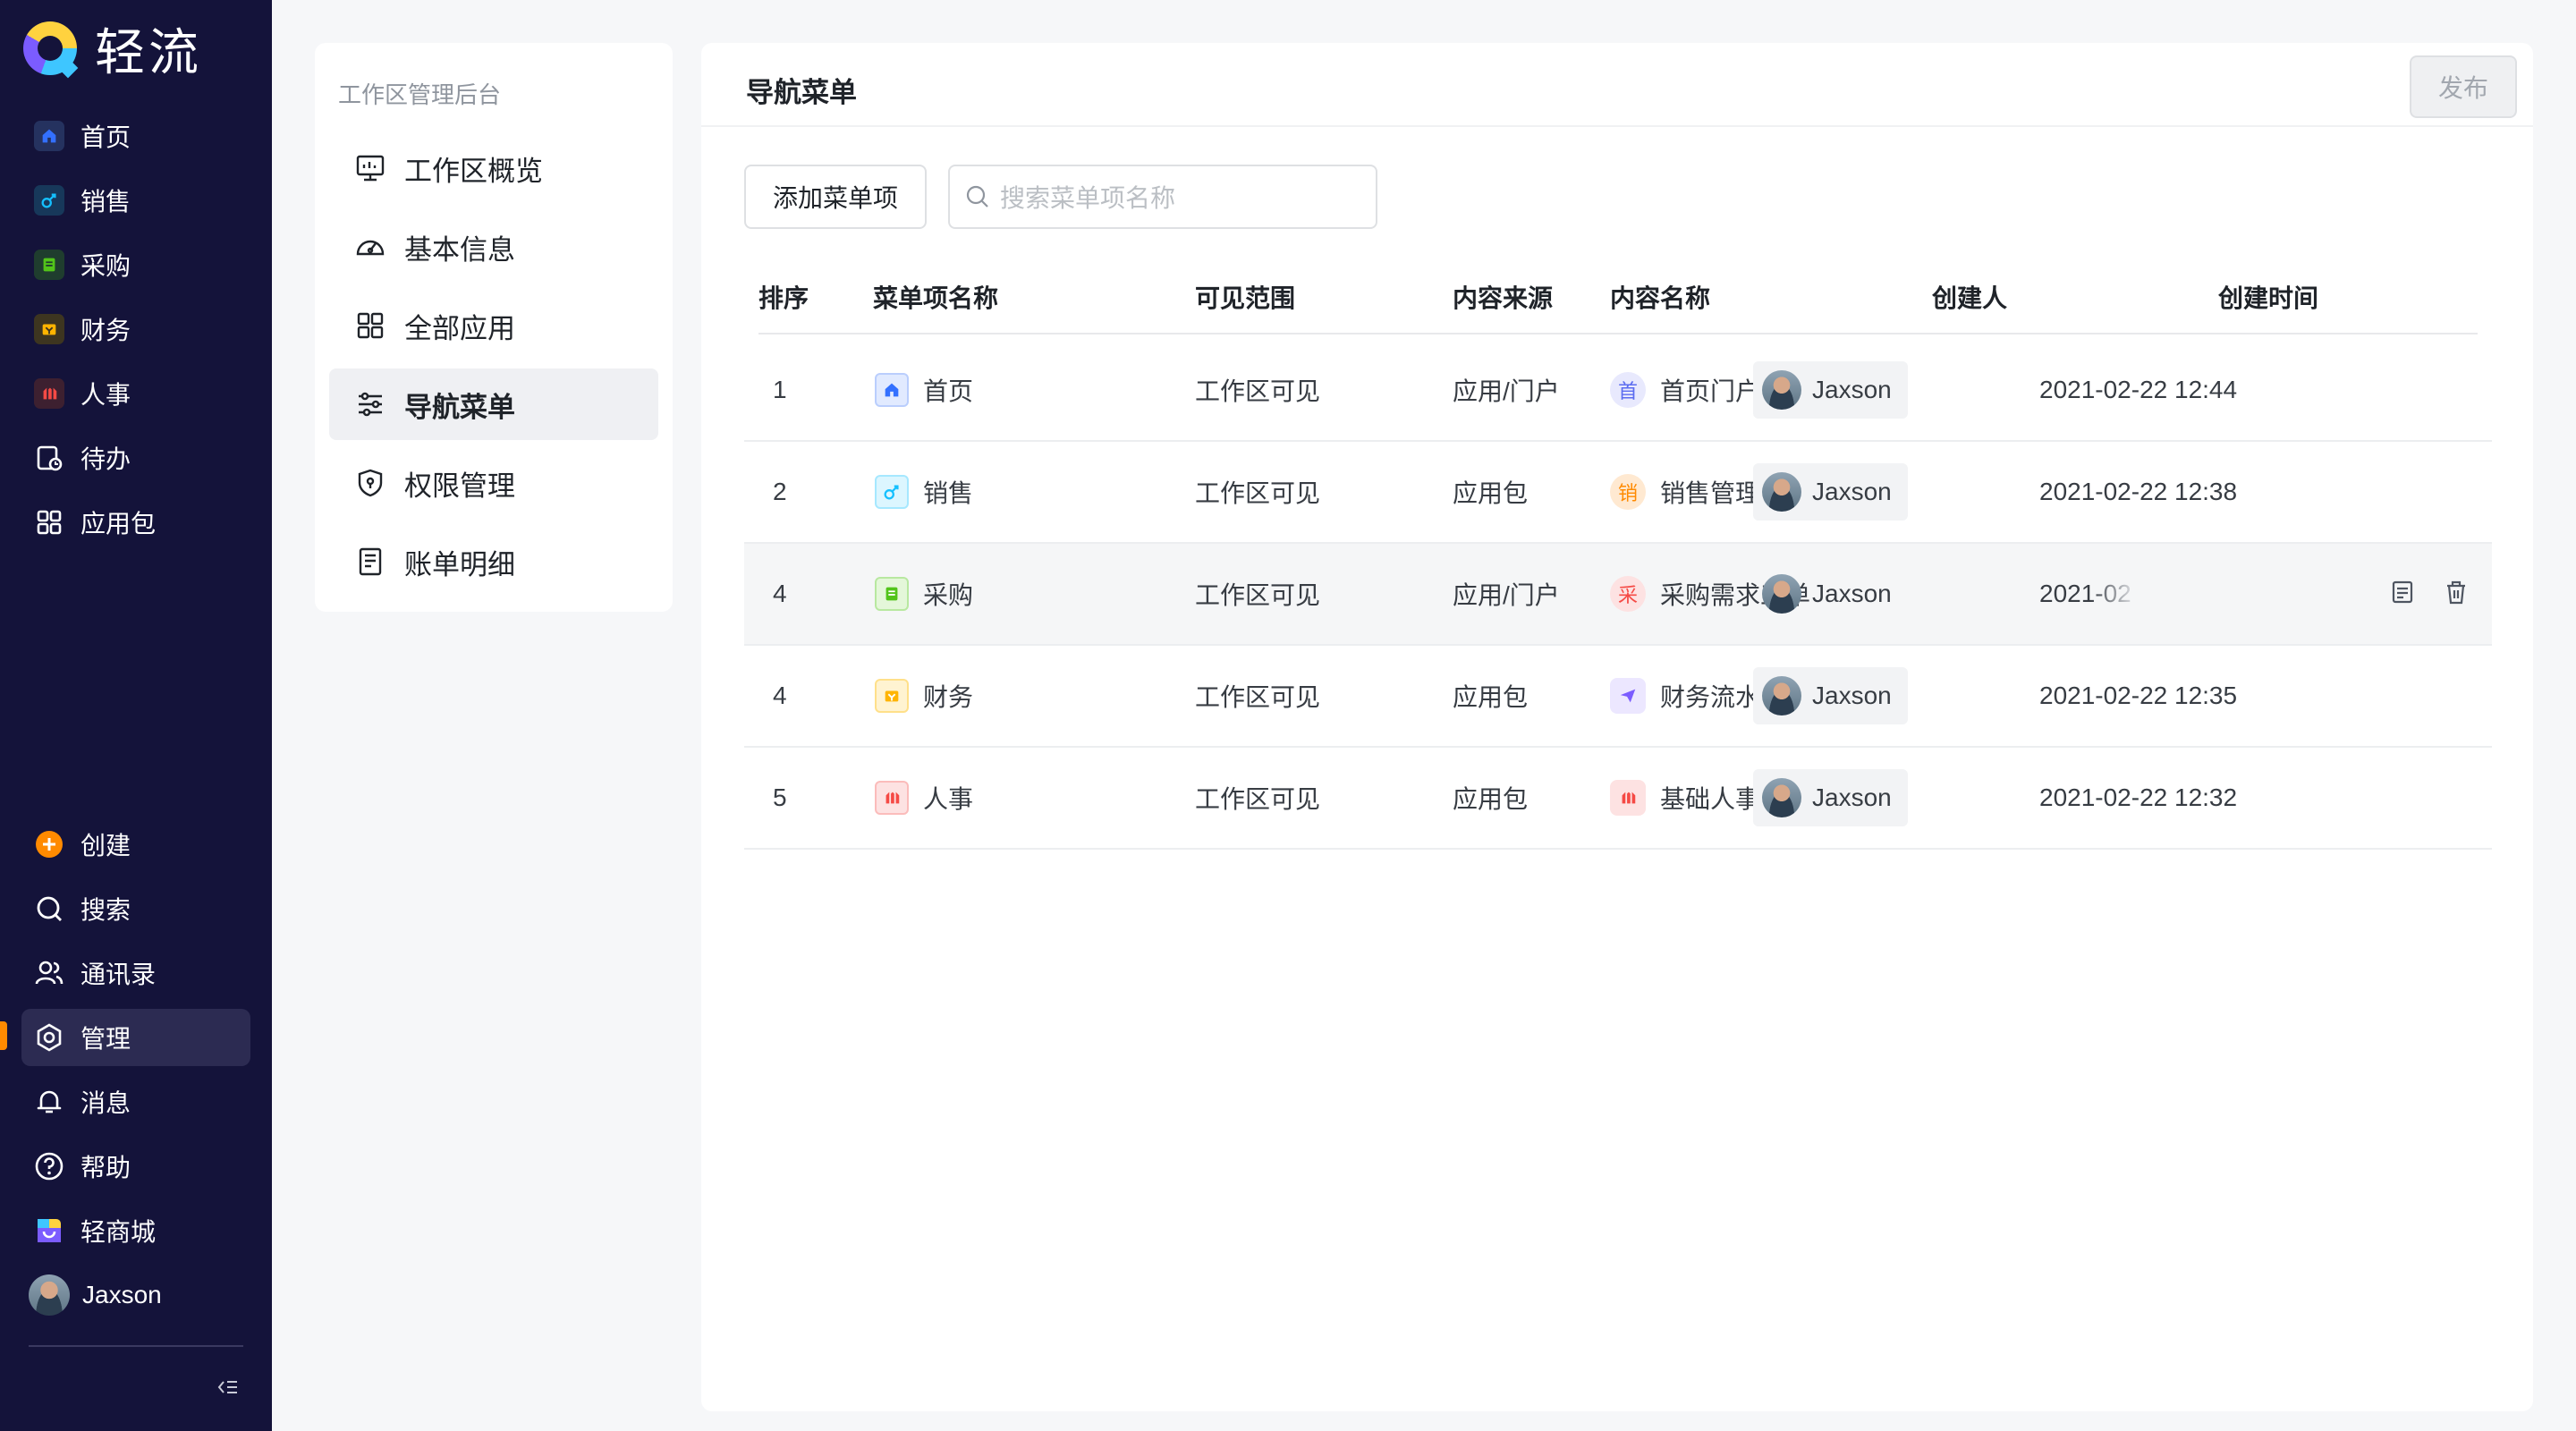 This screenshot has width=2576, height=1431. I want to click on sidebar-item-messages: 消息, so click(135, 1101).